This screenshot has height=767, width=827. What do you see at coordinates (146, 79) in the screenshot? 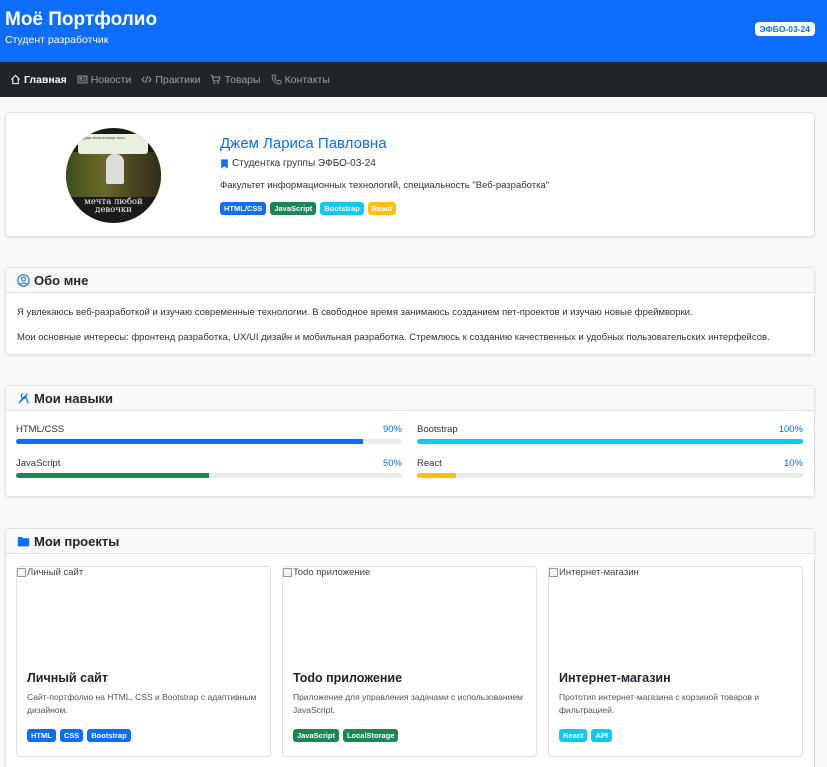
I see `code-icon` at bounding box center [146, 79].